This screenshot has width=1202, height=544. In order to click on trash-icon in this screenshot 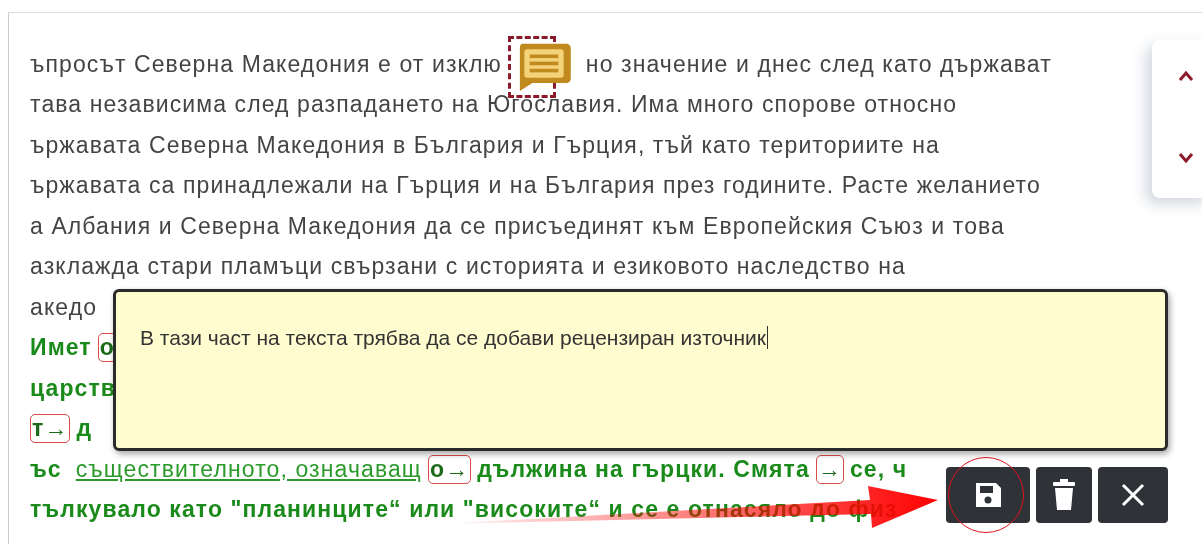, I will do `click(1064, 495)`.